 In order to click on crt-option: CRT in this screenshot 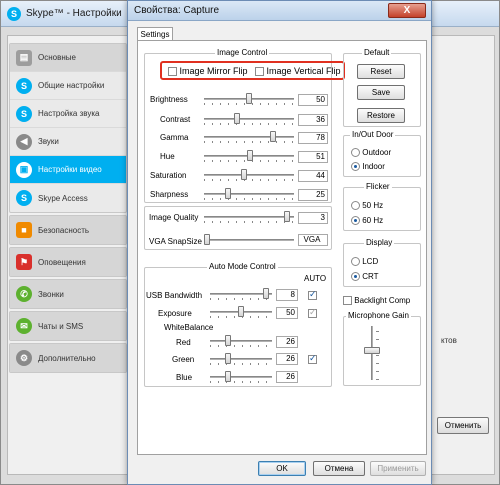, I will do `click(365, 277)`.